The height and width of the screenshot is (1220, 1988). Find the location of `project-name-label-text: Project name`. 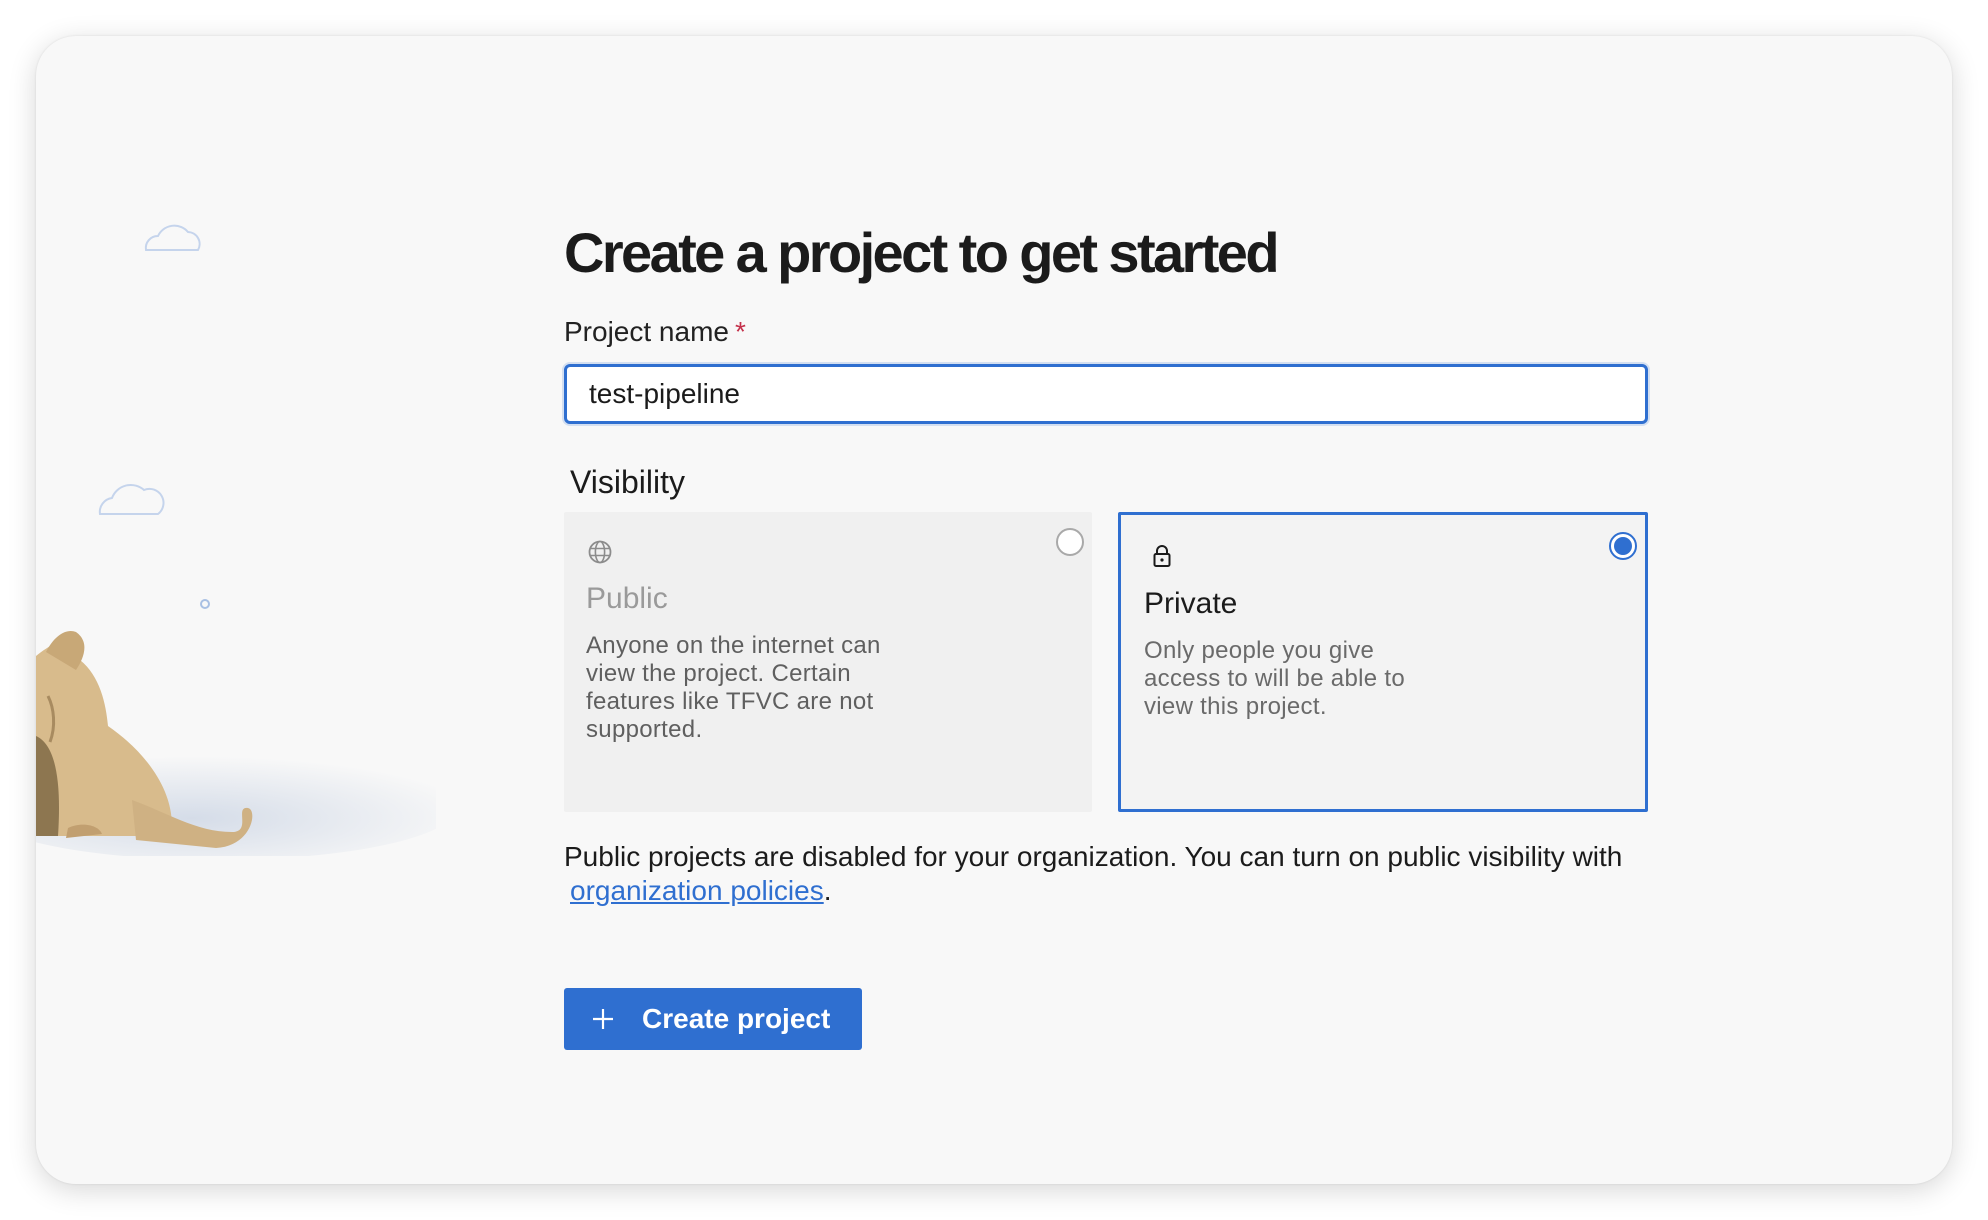

project-name-label-text: Project name is located at coordinates (646, 331).